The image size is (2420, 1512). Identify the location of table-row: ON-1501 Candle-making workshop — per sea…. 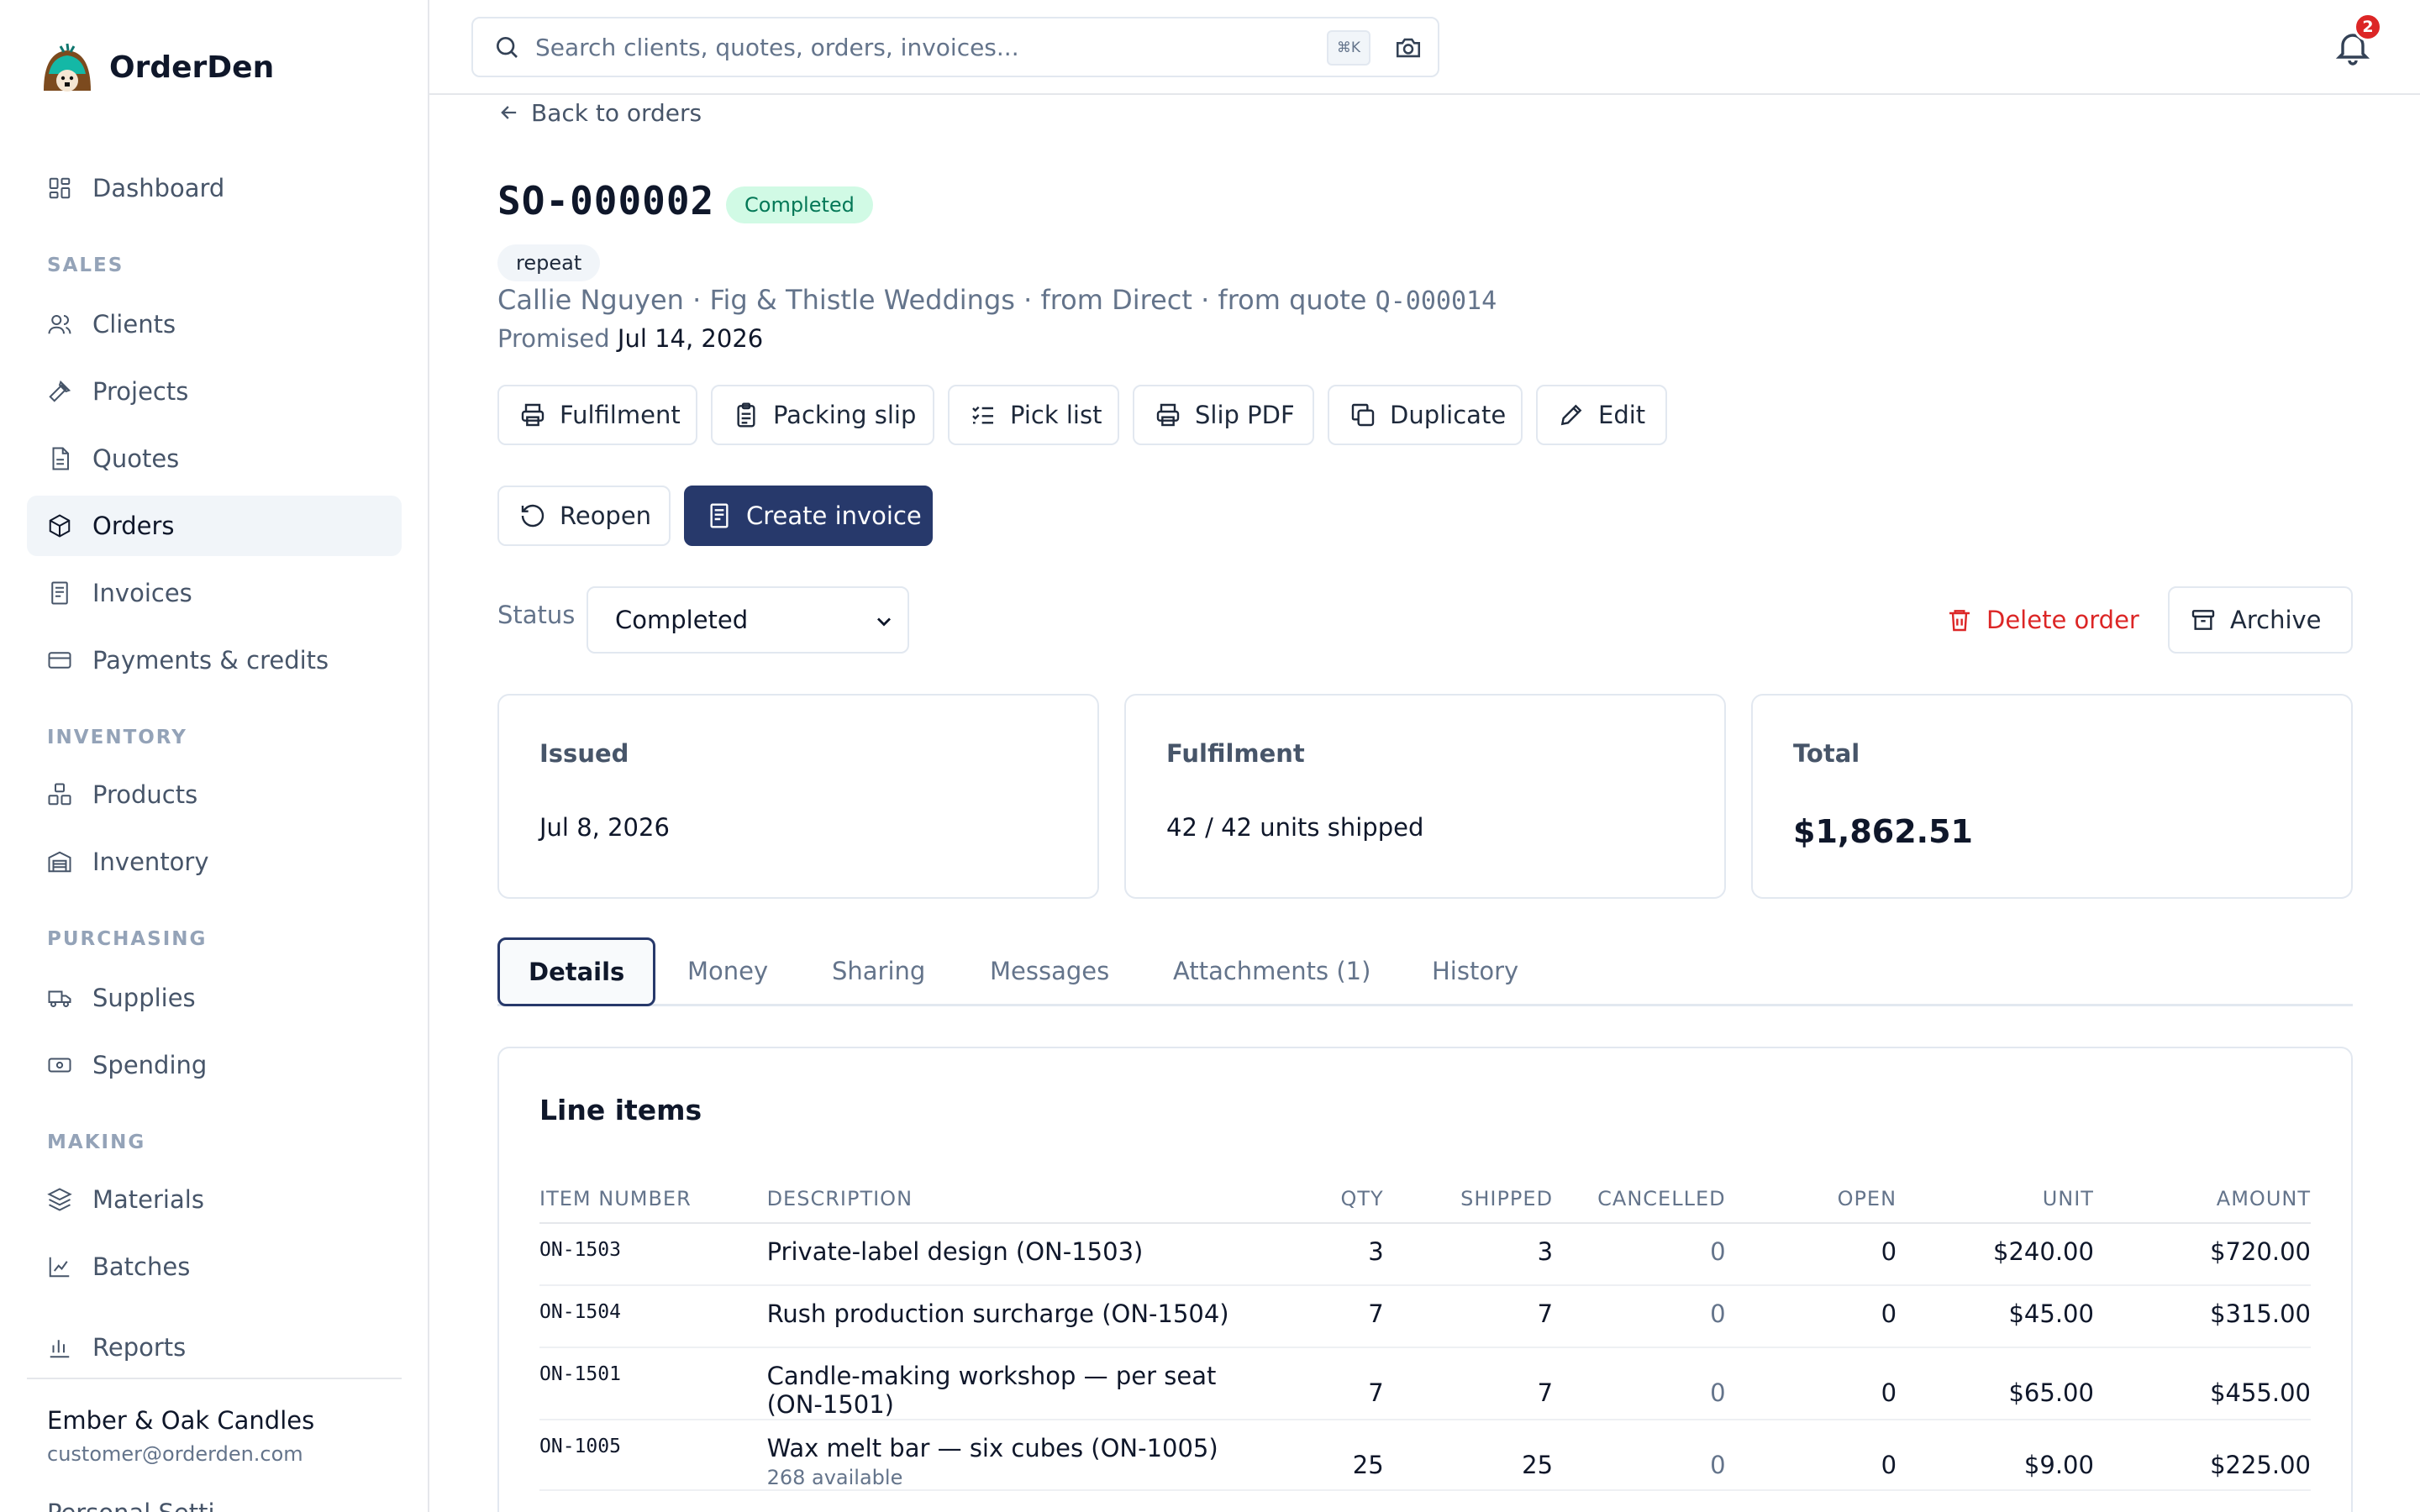
(1425, 1383).